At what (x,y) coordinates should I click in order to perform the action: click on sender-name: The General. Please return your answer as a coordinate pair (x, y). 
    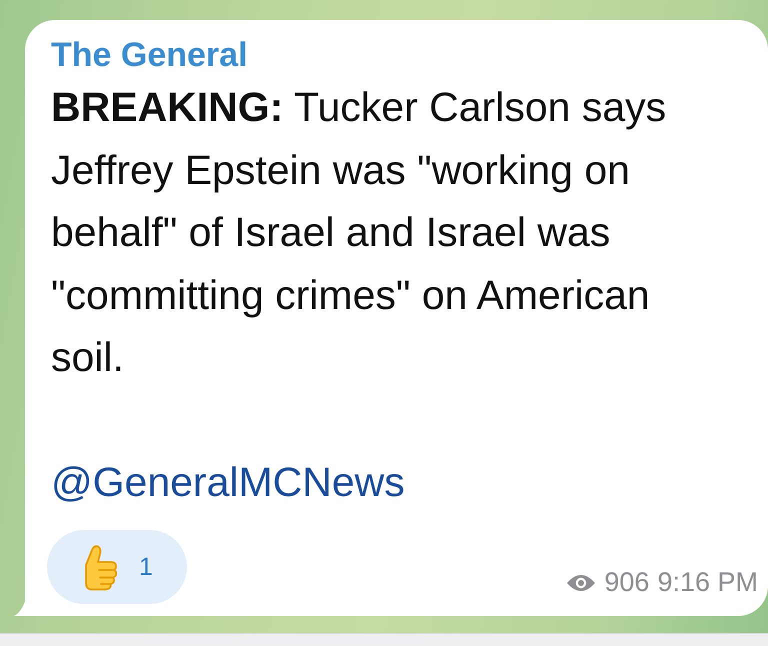
    Looking at the image, I should click on (149, 55).